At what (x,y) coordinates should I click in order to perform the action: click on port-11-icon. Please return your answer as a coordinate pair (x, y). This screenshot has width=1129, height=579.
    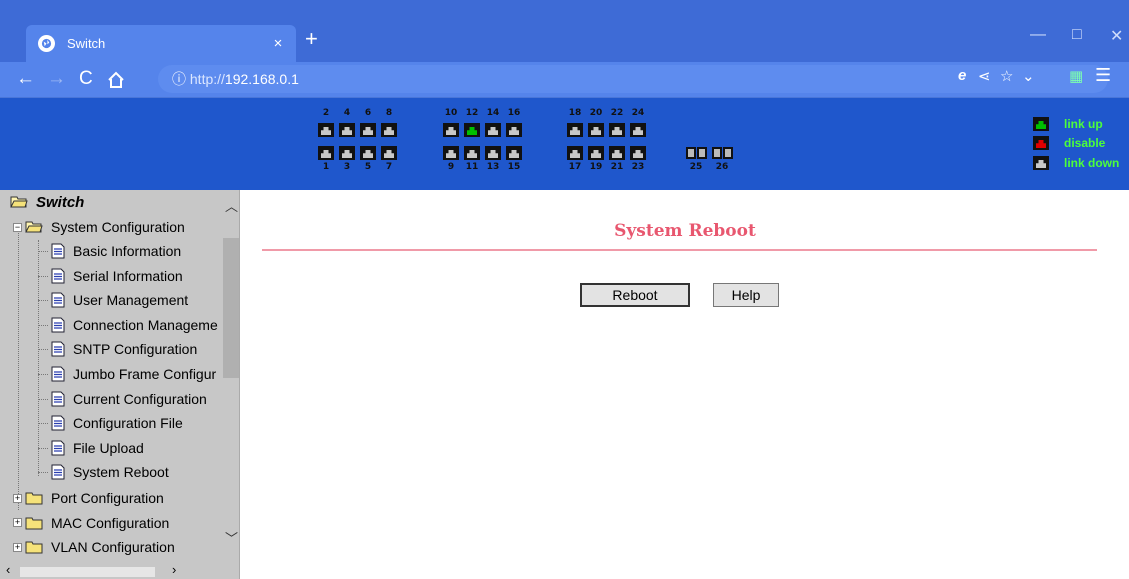
    Looking at the image, I should click on (472, 153).